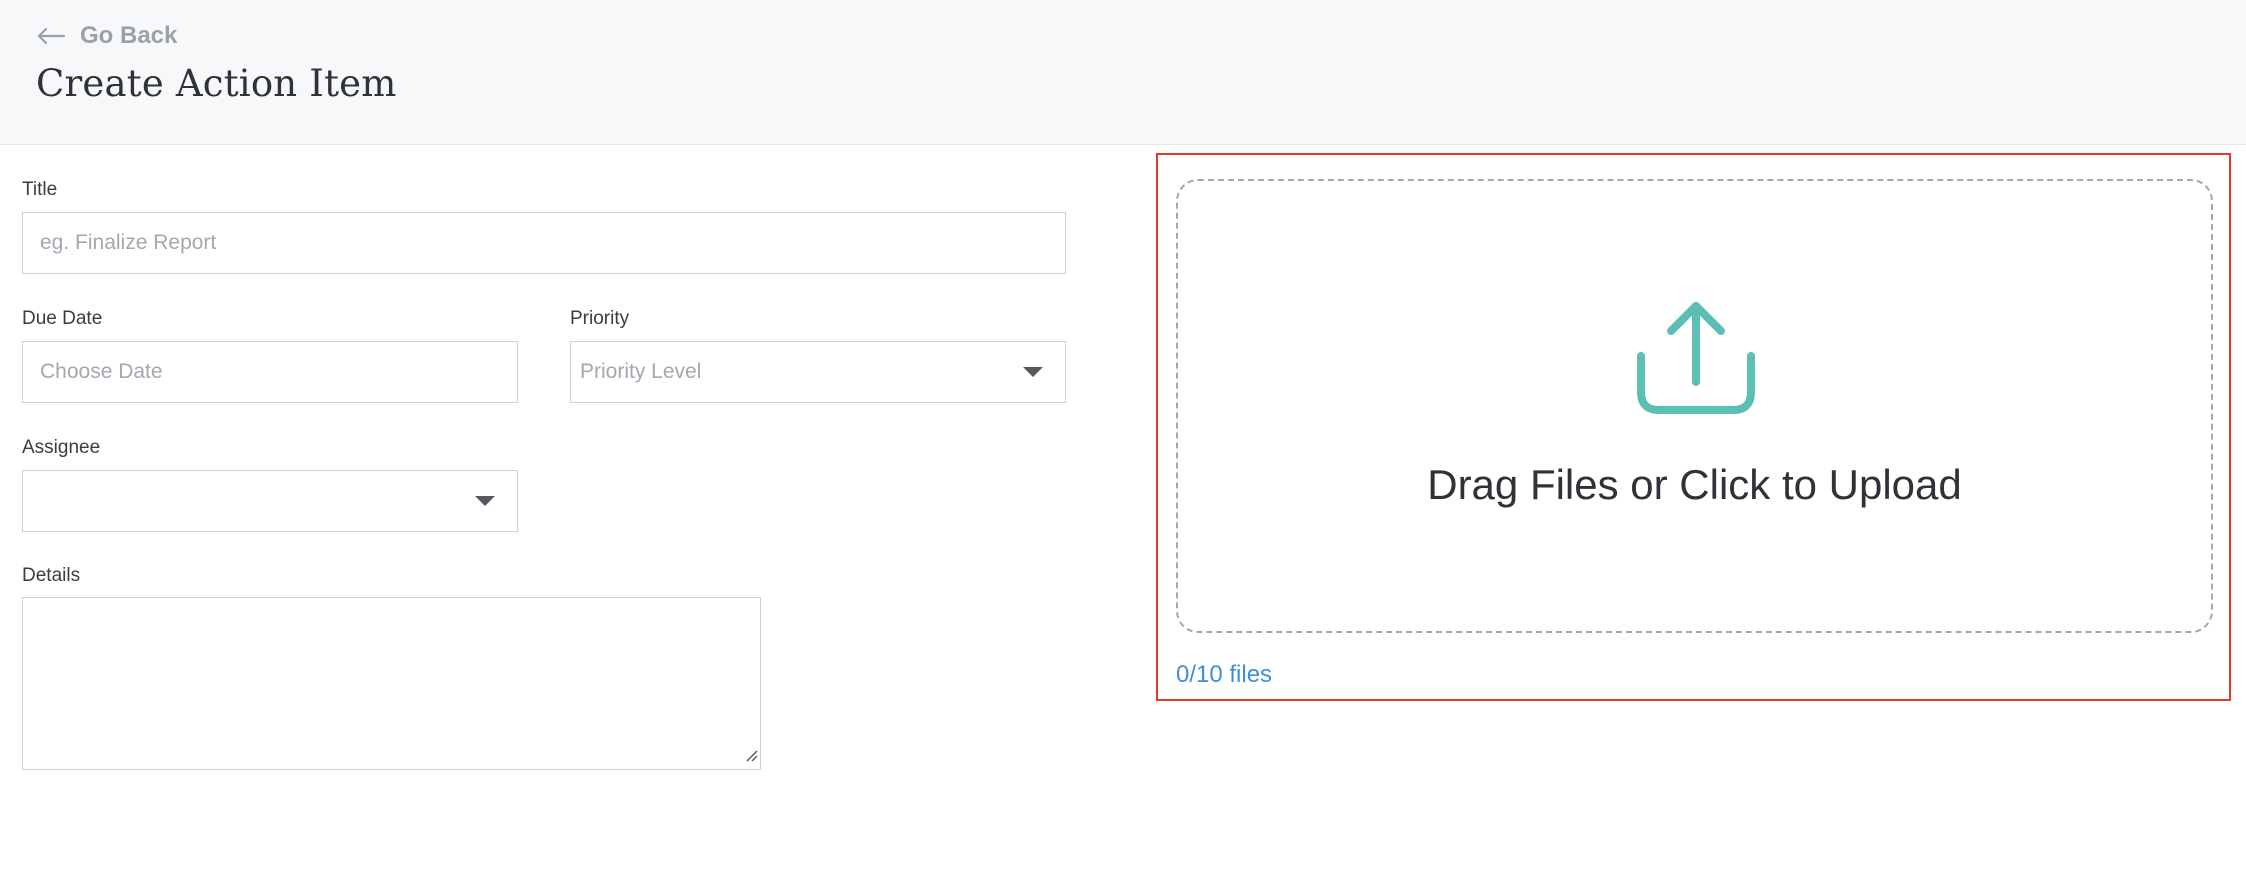 This screenshot has height=892, width=2246. What do you see at coordinates (51, 36) in the screenshot?
I see `arrow-left-icon` at bounding box center [51, 36].